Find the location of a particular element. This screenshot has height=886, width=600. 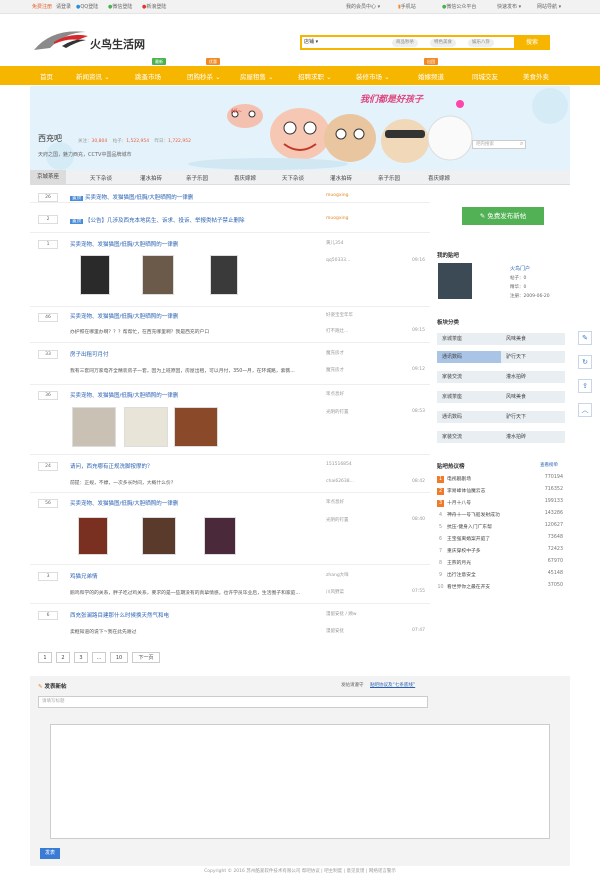

next-page-button: 下一页 is located at coordinates (146, 657).